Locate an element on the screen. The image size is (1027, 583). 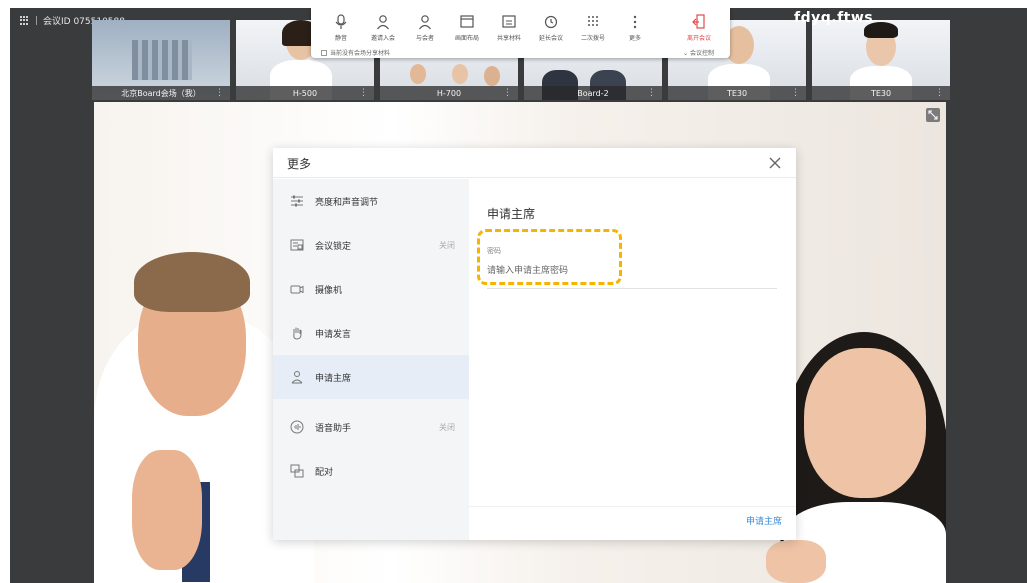
thumbnail-label: Board-2 is located at coordinates (593, 93).